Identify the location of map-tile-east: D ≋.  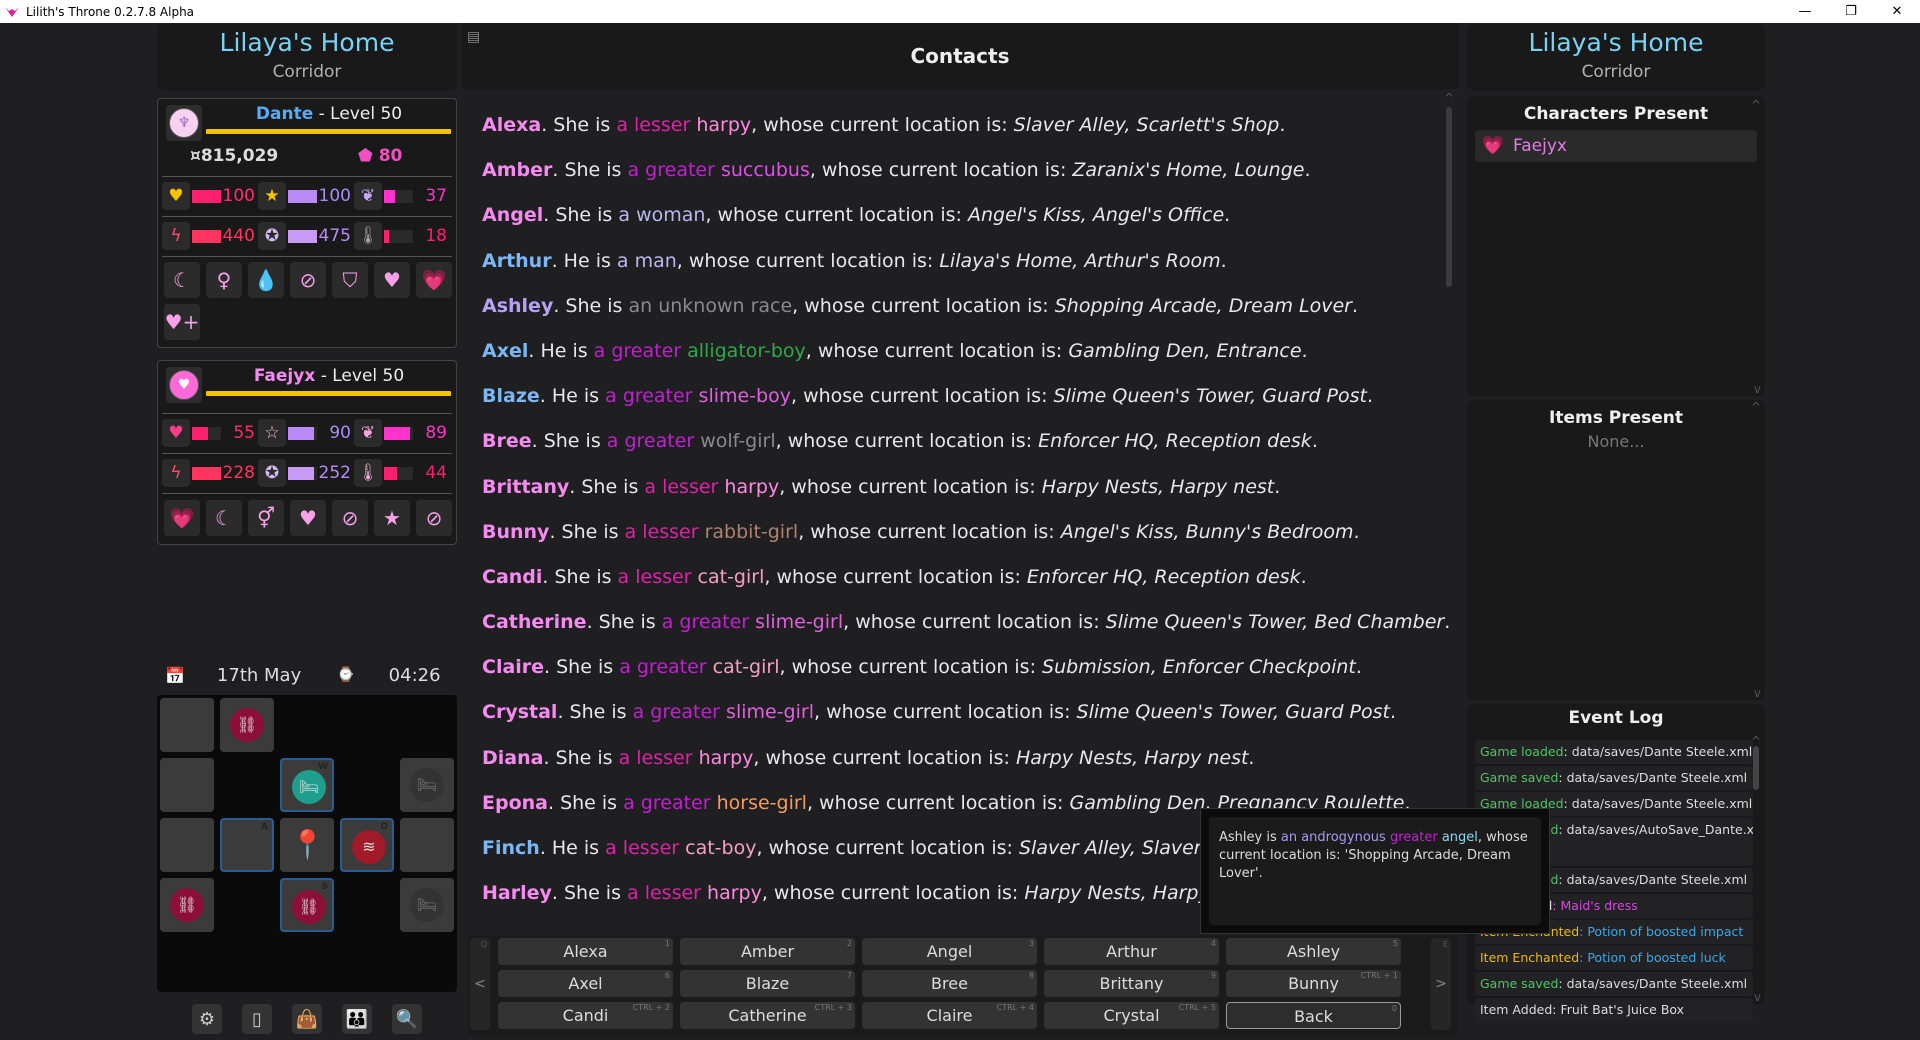
(367, 845).